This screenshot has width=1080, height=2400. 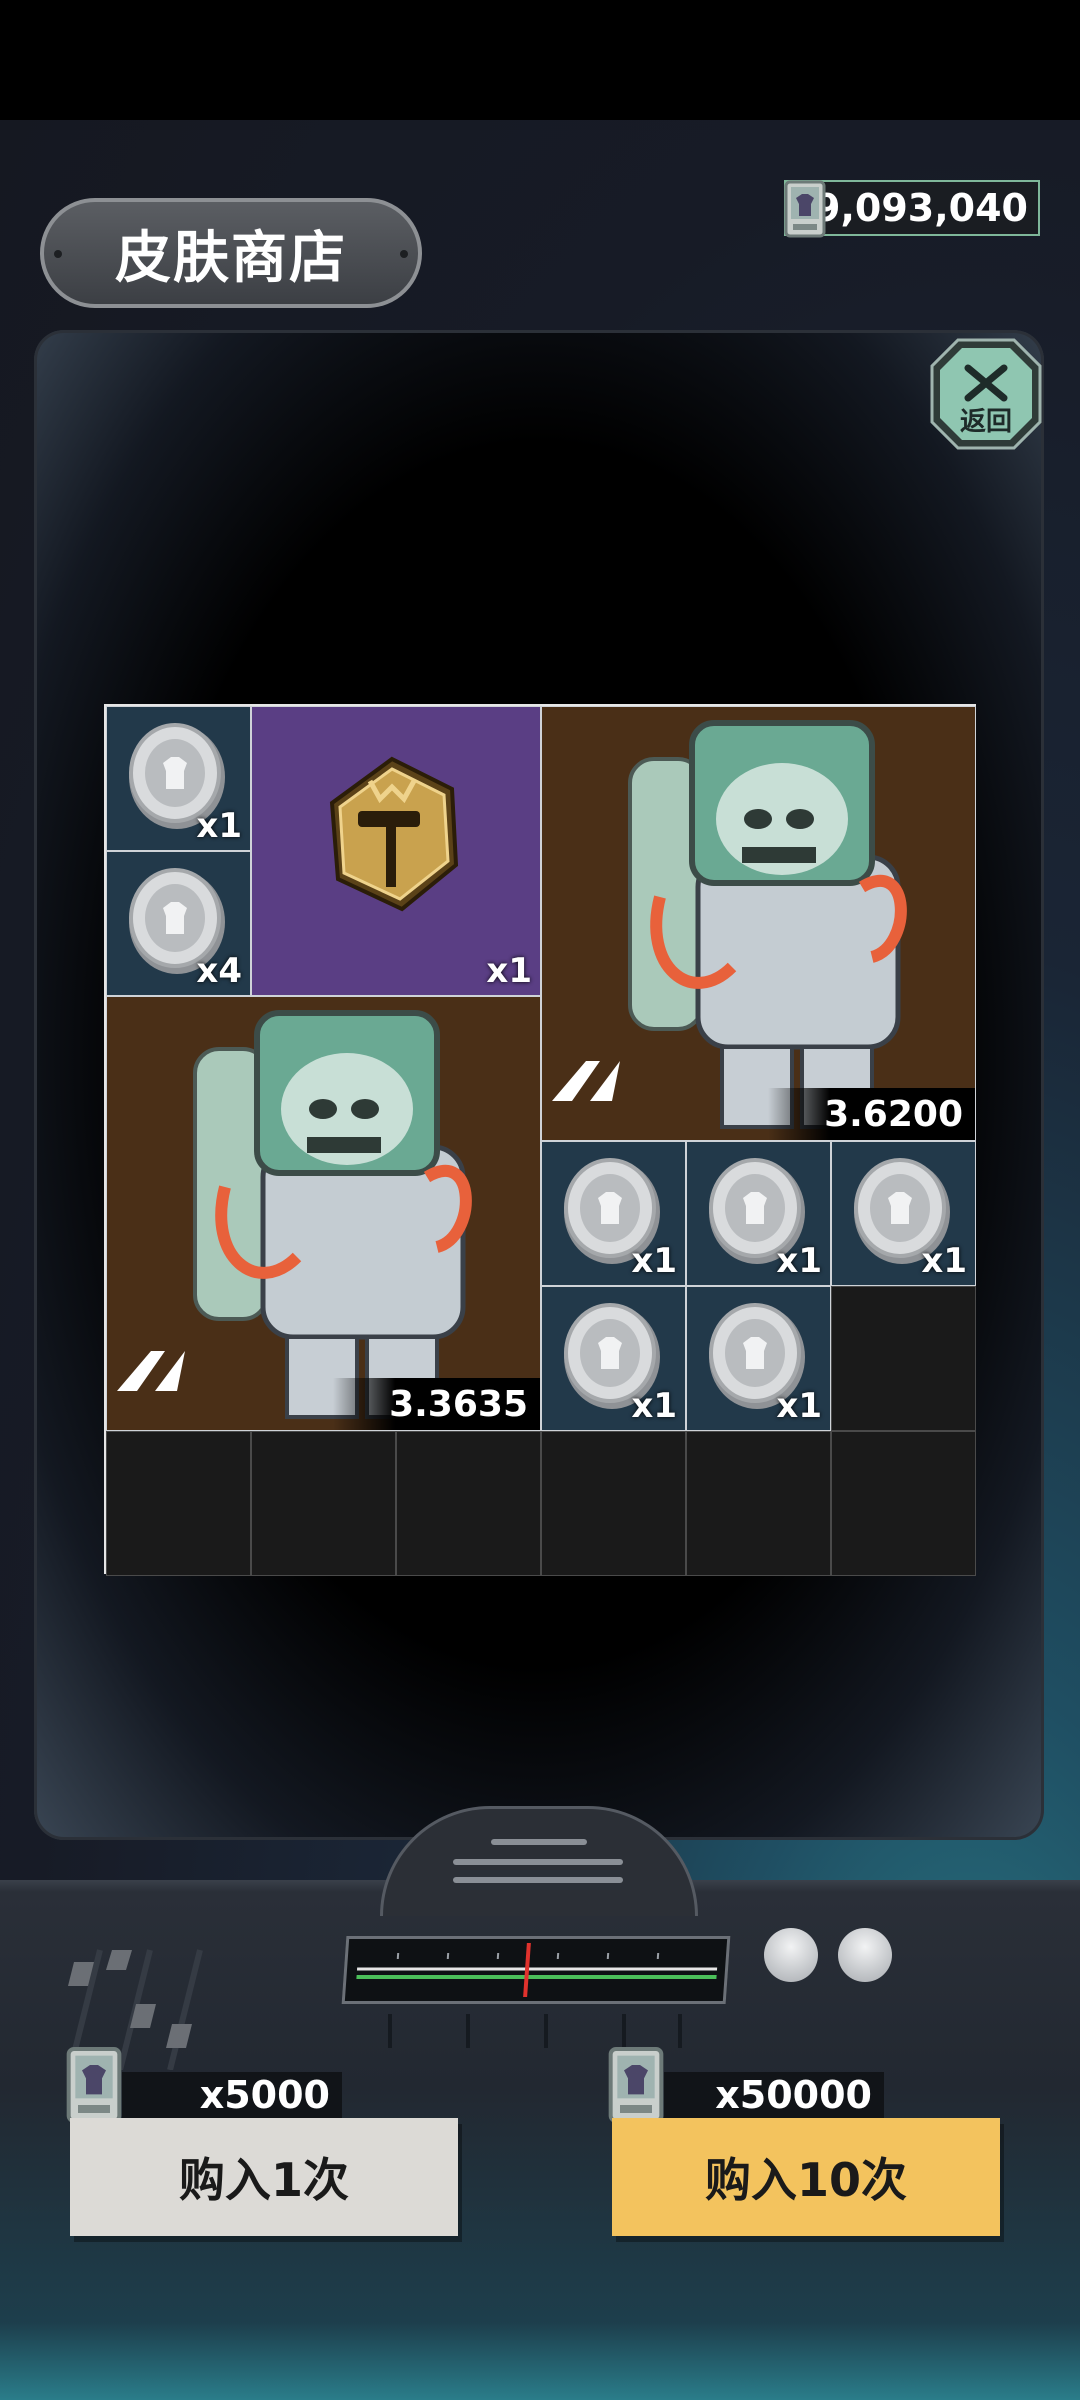 I want to click on reward-emblem: x1, so click(x=396, y=851).